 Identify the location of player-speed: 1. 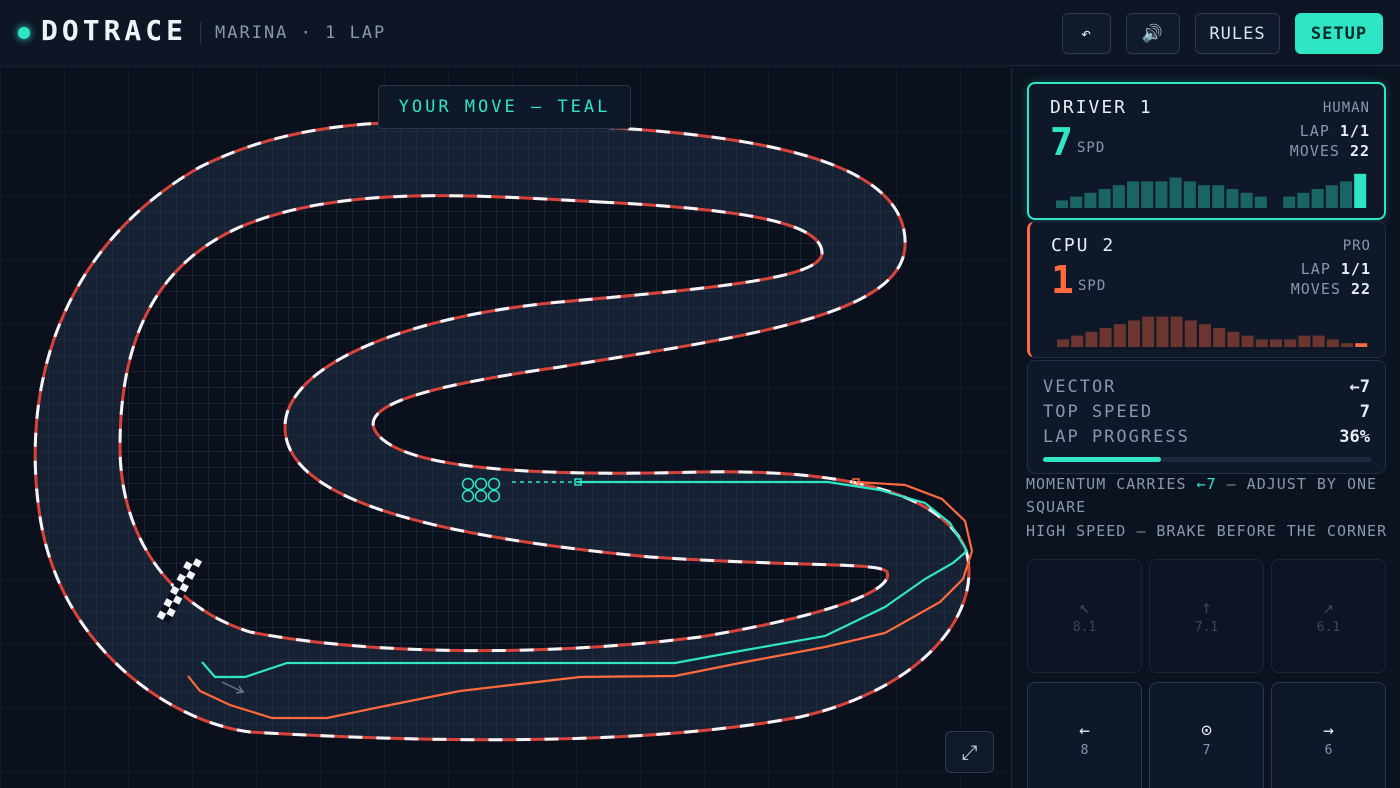
(1062, 280).